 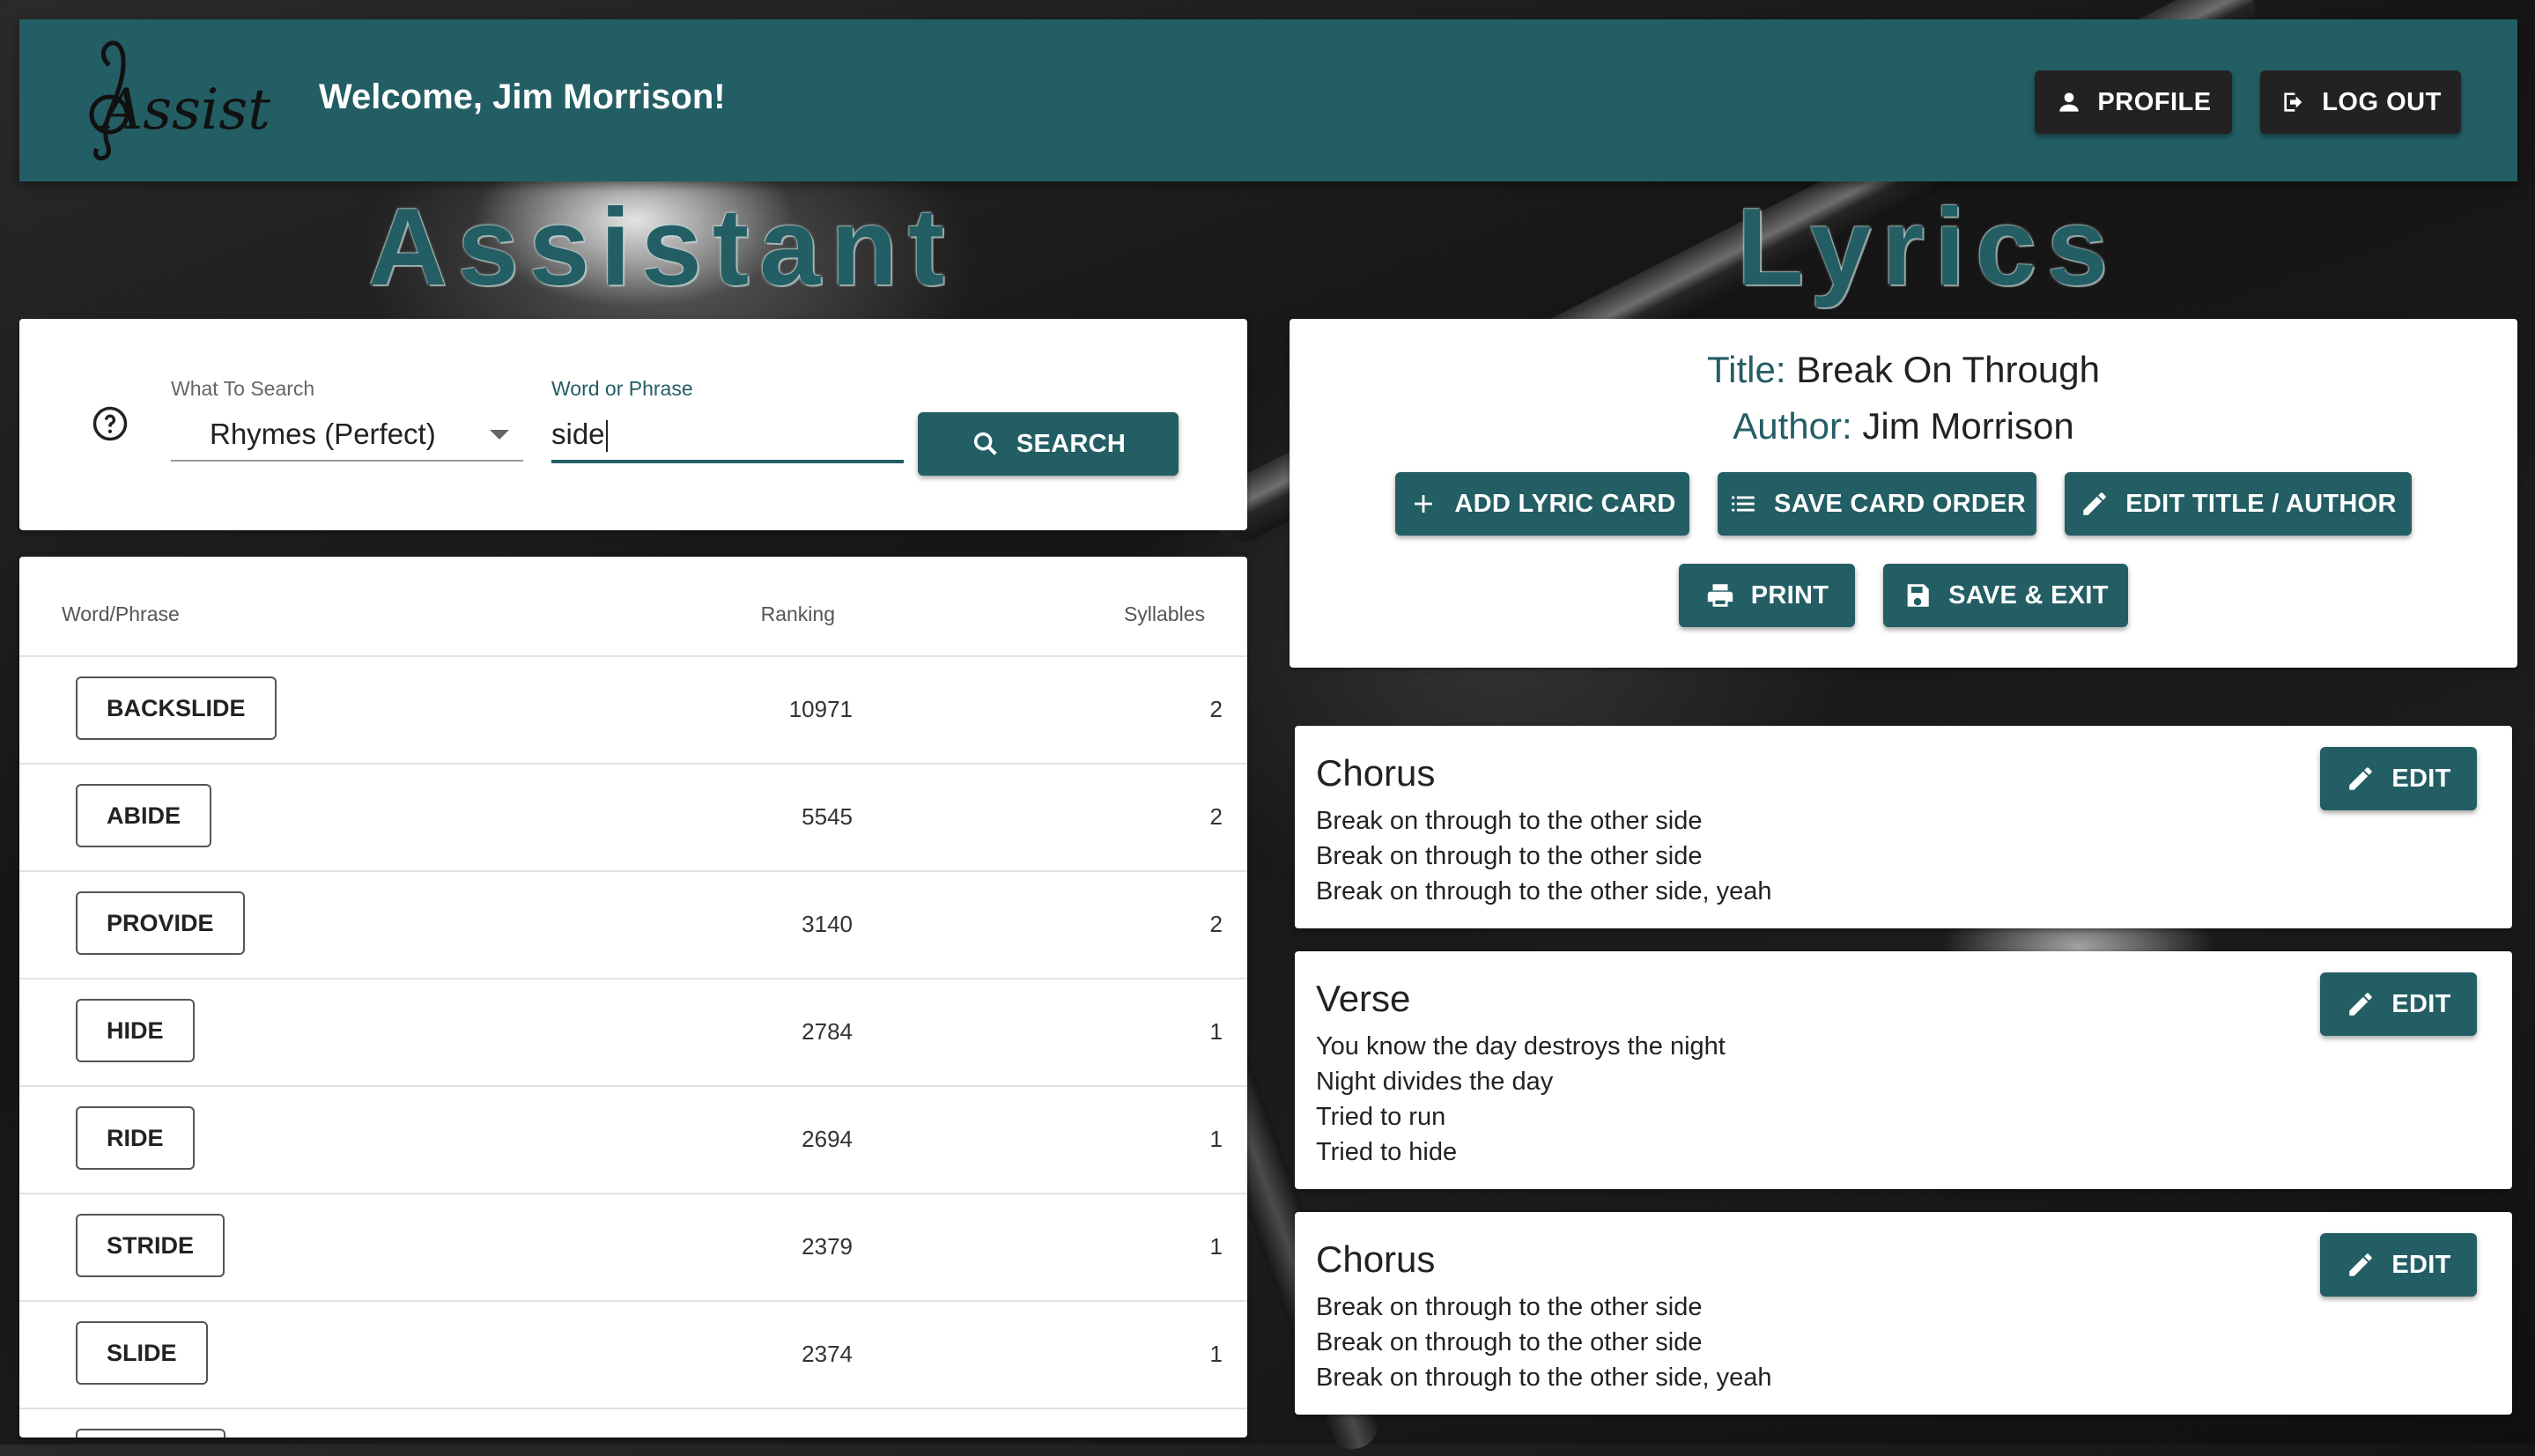 What do you see at coordinates (828, 1354) in the screenshot?
I see `ranking-cell: 2374` at bounding box center [828, 1354].